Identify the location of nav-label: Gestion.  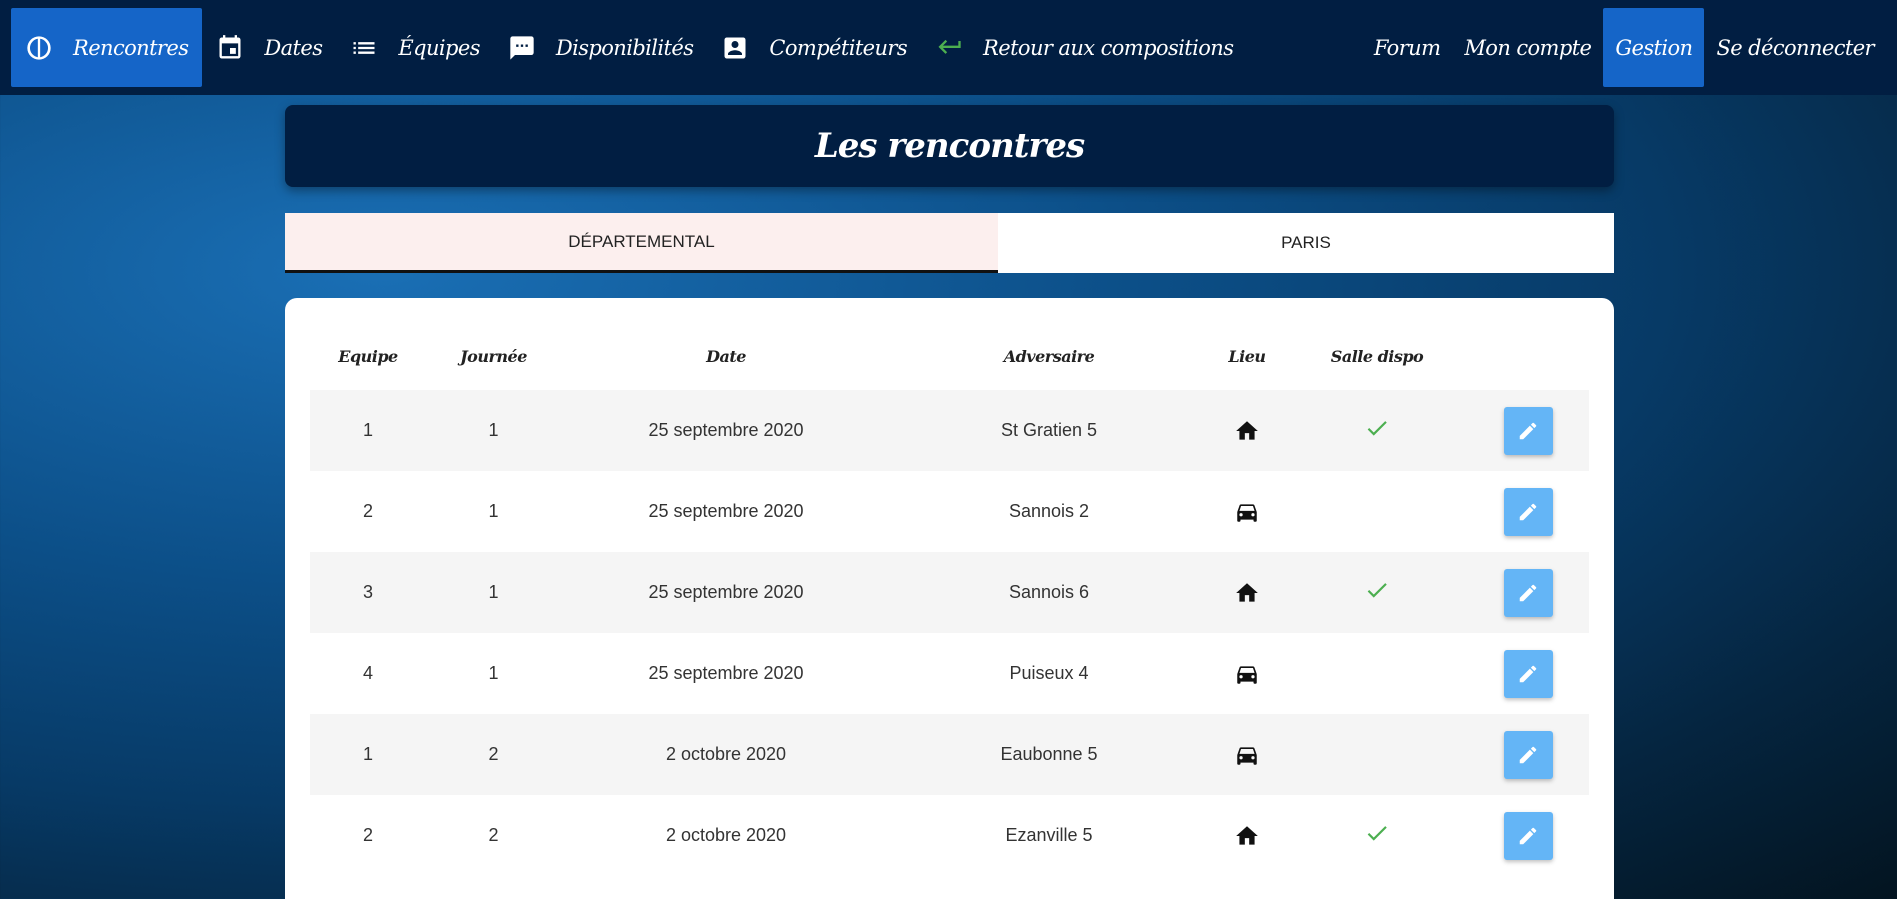
(1654, 47).